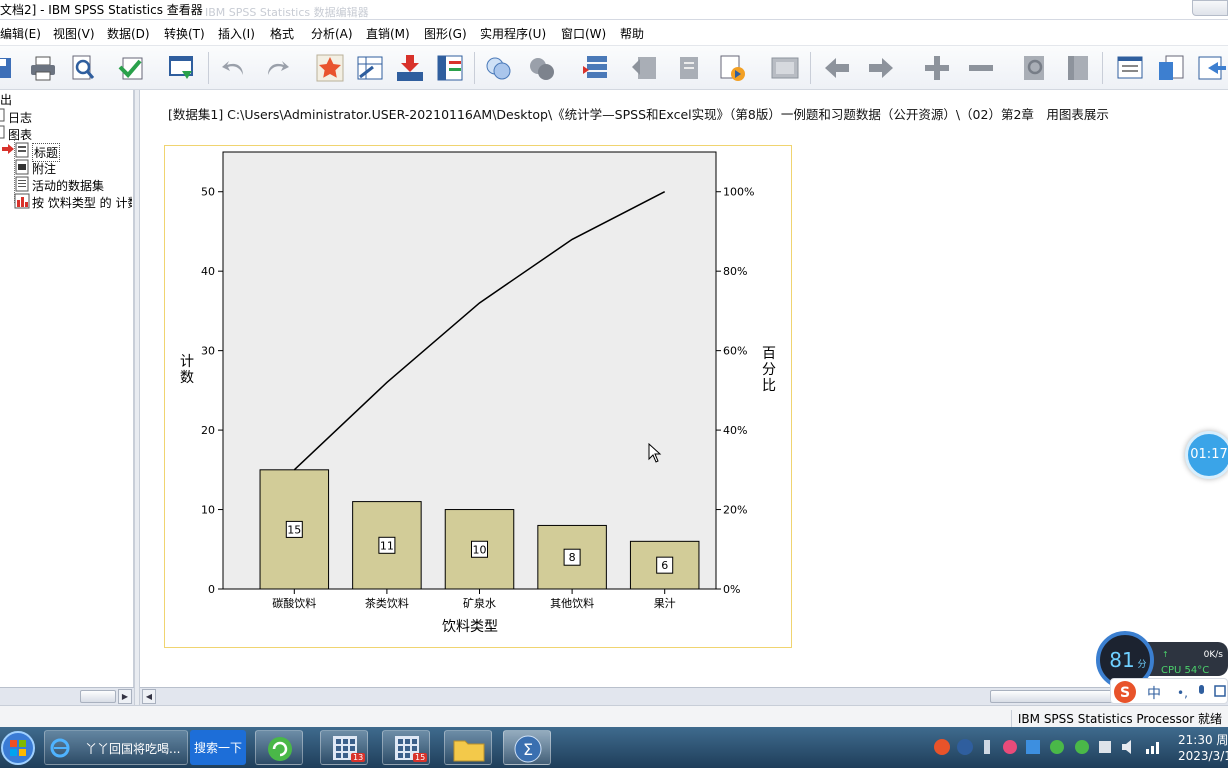 The width and height of the screenshot is (1228, 768). Describe the element at coordinates (468, 747) in the screenshot. I see `taskbar-file-explorer` at that location.